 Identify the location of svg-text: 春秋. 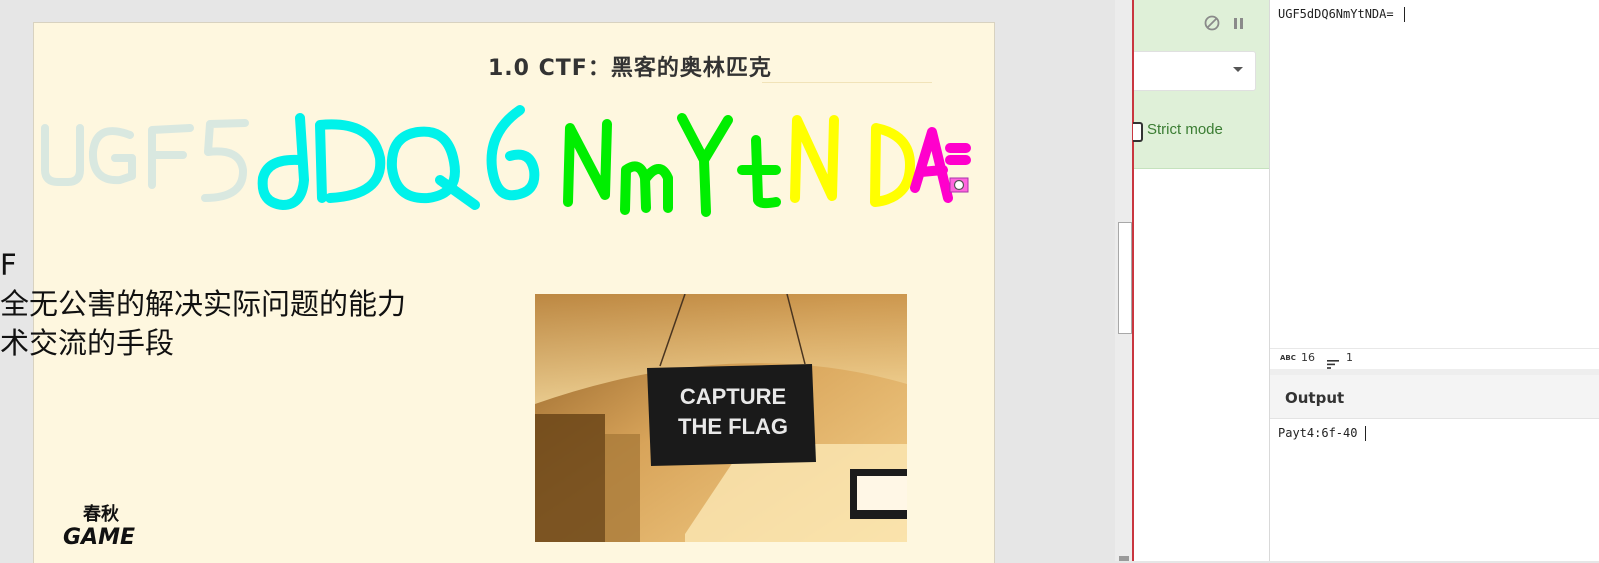
(101, 514).